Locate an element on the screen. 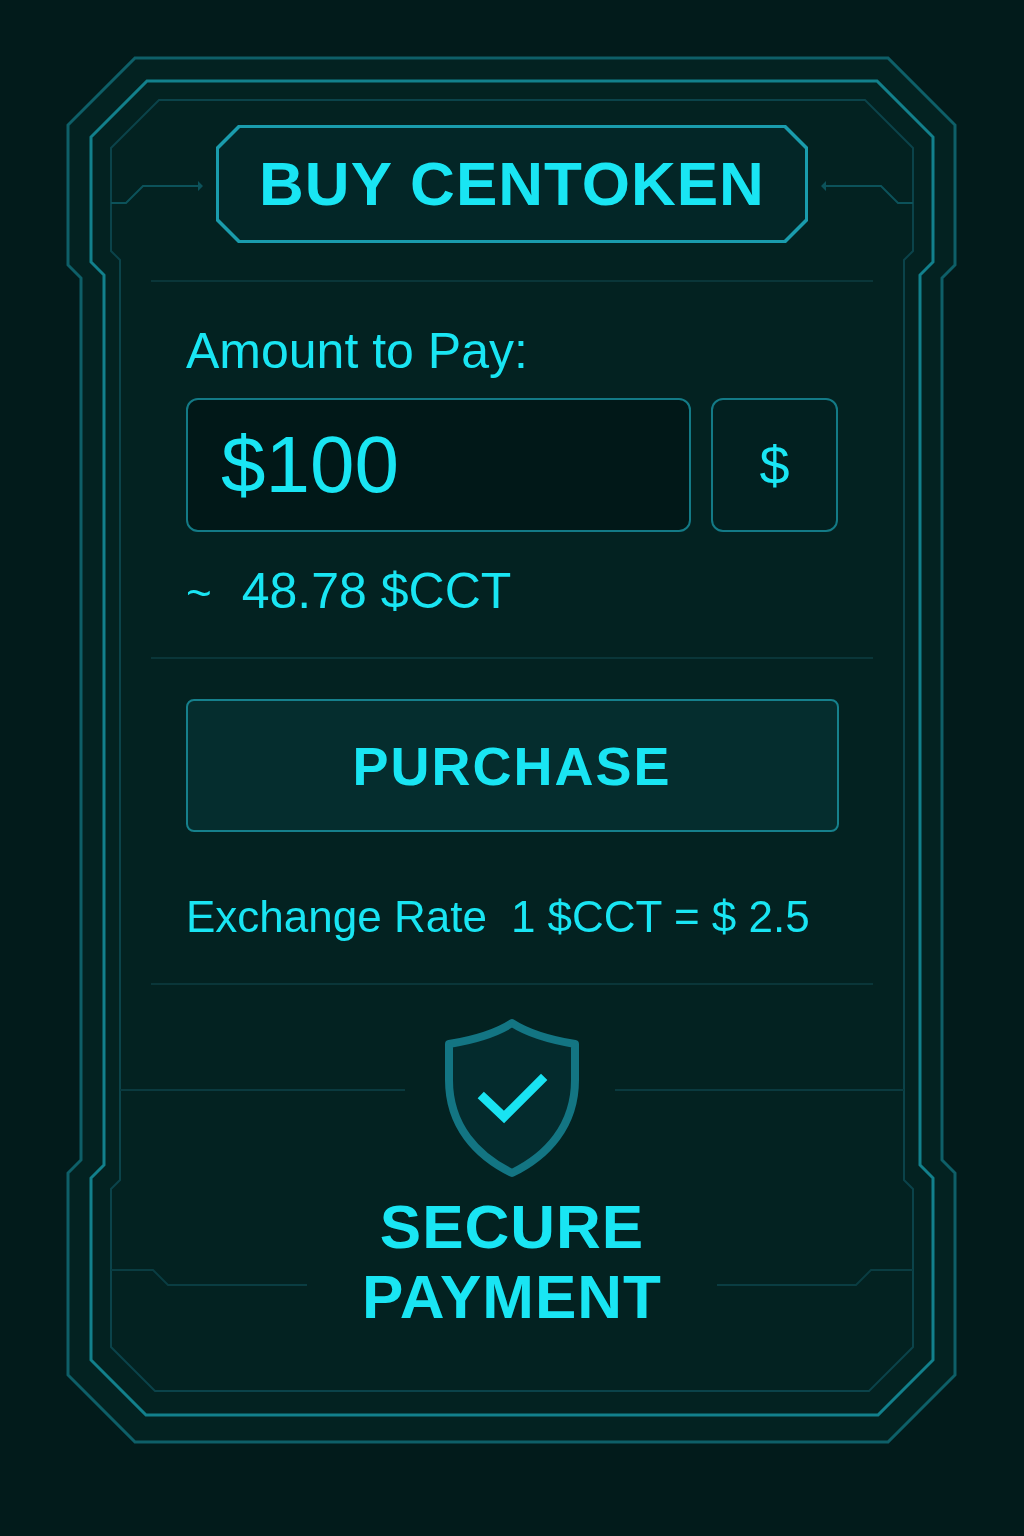 This screenshot has width=1024, height=1536. amount-field: $100 is located at coordinates (438, 465).